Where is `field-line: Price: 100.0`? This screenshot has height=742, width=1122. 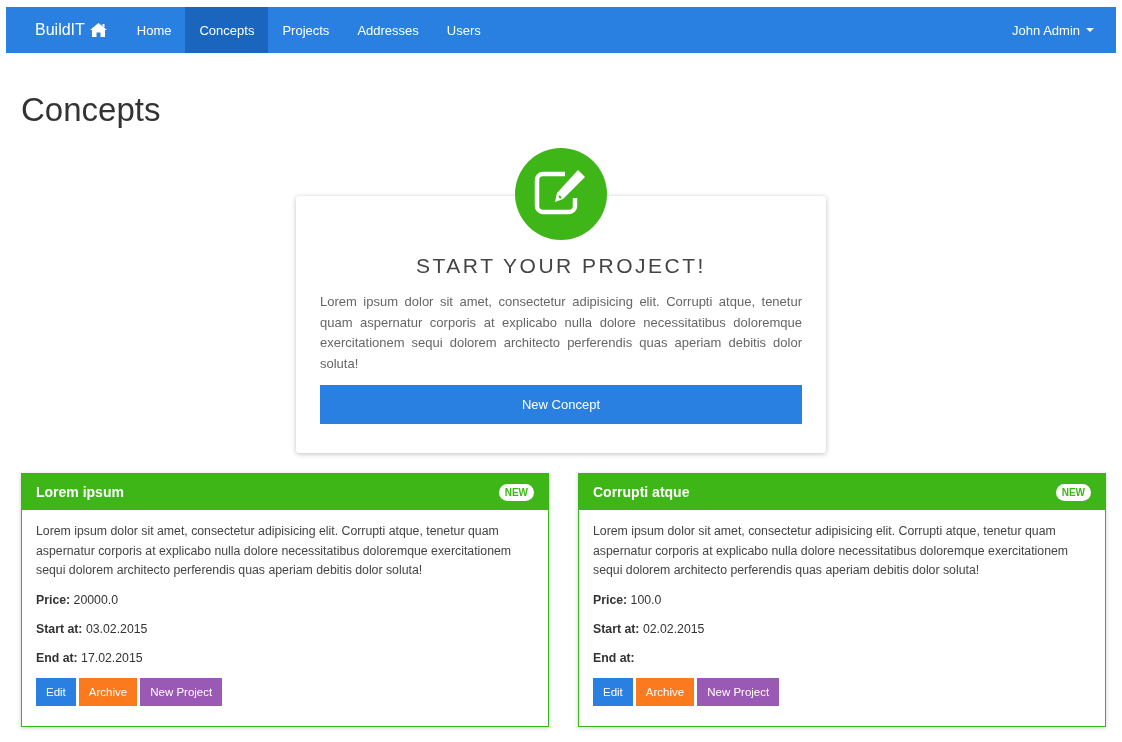 field-line: Price: 100.0 is located at coordinates (628, 600).